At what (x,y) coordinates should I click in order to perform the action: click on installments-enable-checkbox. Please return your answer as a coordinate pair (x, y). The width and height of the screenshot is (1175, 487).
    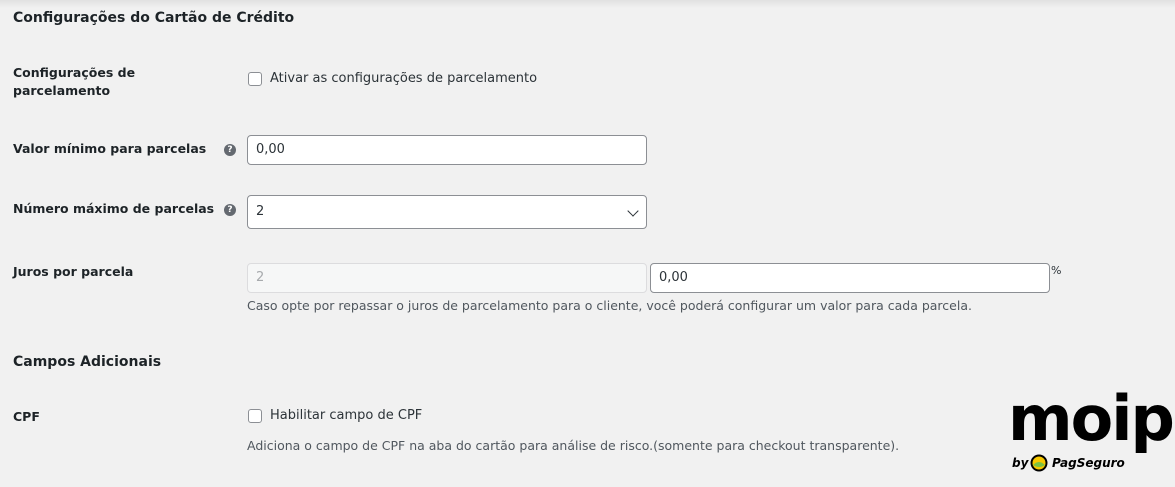
    Looking at the image, I should click on (255, 79).